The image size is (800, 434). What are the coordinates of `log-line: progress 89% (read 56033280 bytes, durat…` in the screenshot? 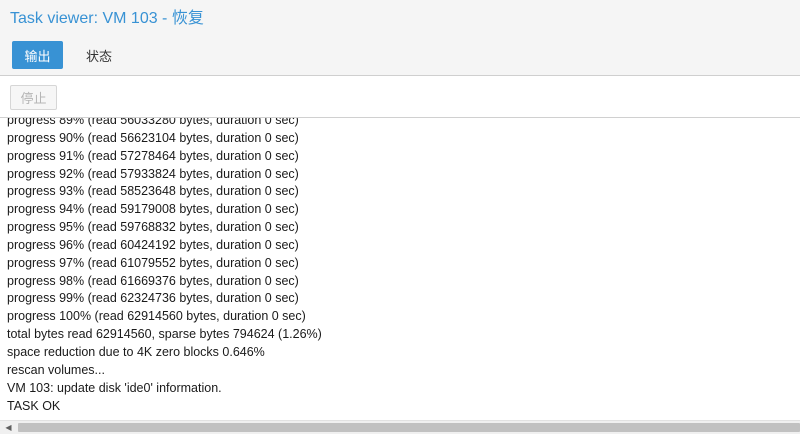 It's located at (153, 122).